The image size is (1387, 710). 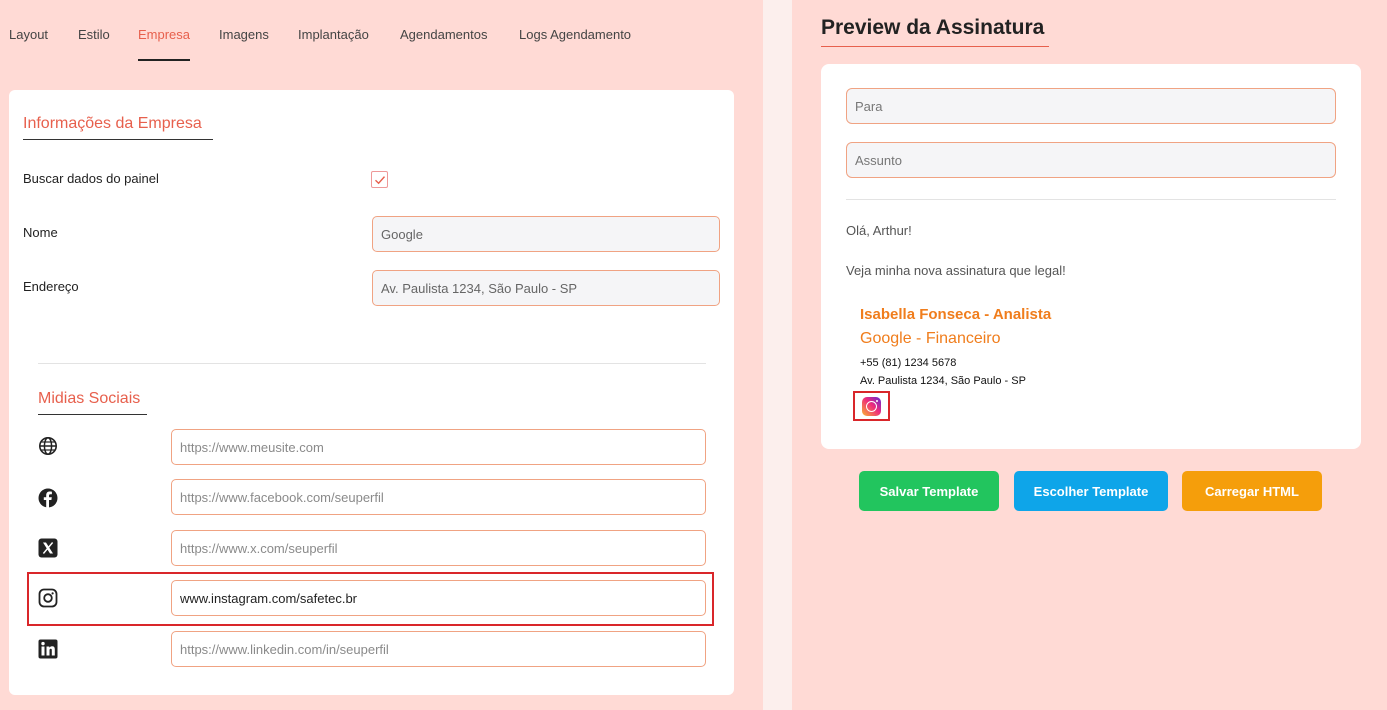 What do you see at coordinates (1091, 199) in the screenshot?
I see `email-divider` at bounding box center [1091, 199].